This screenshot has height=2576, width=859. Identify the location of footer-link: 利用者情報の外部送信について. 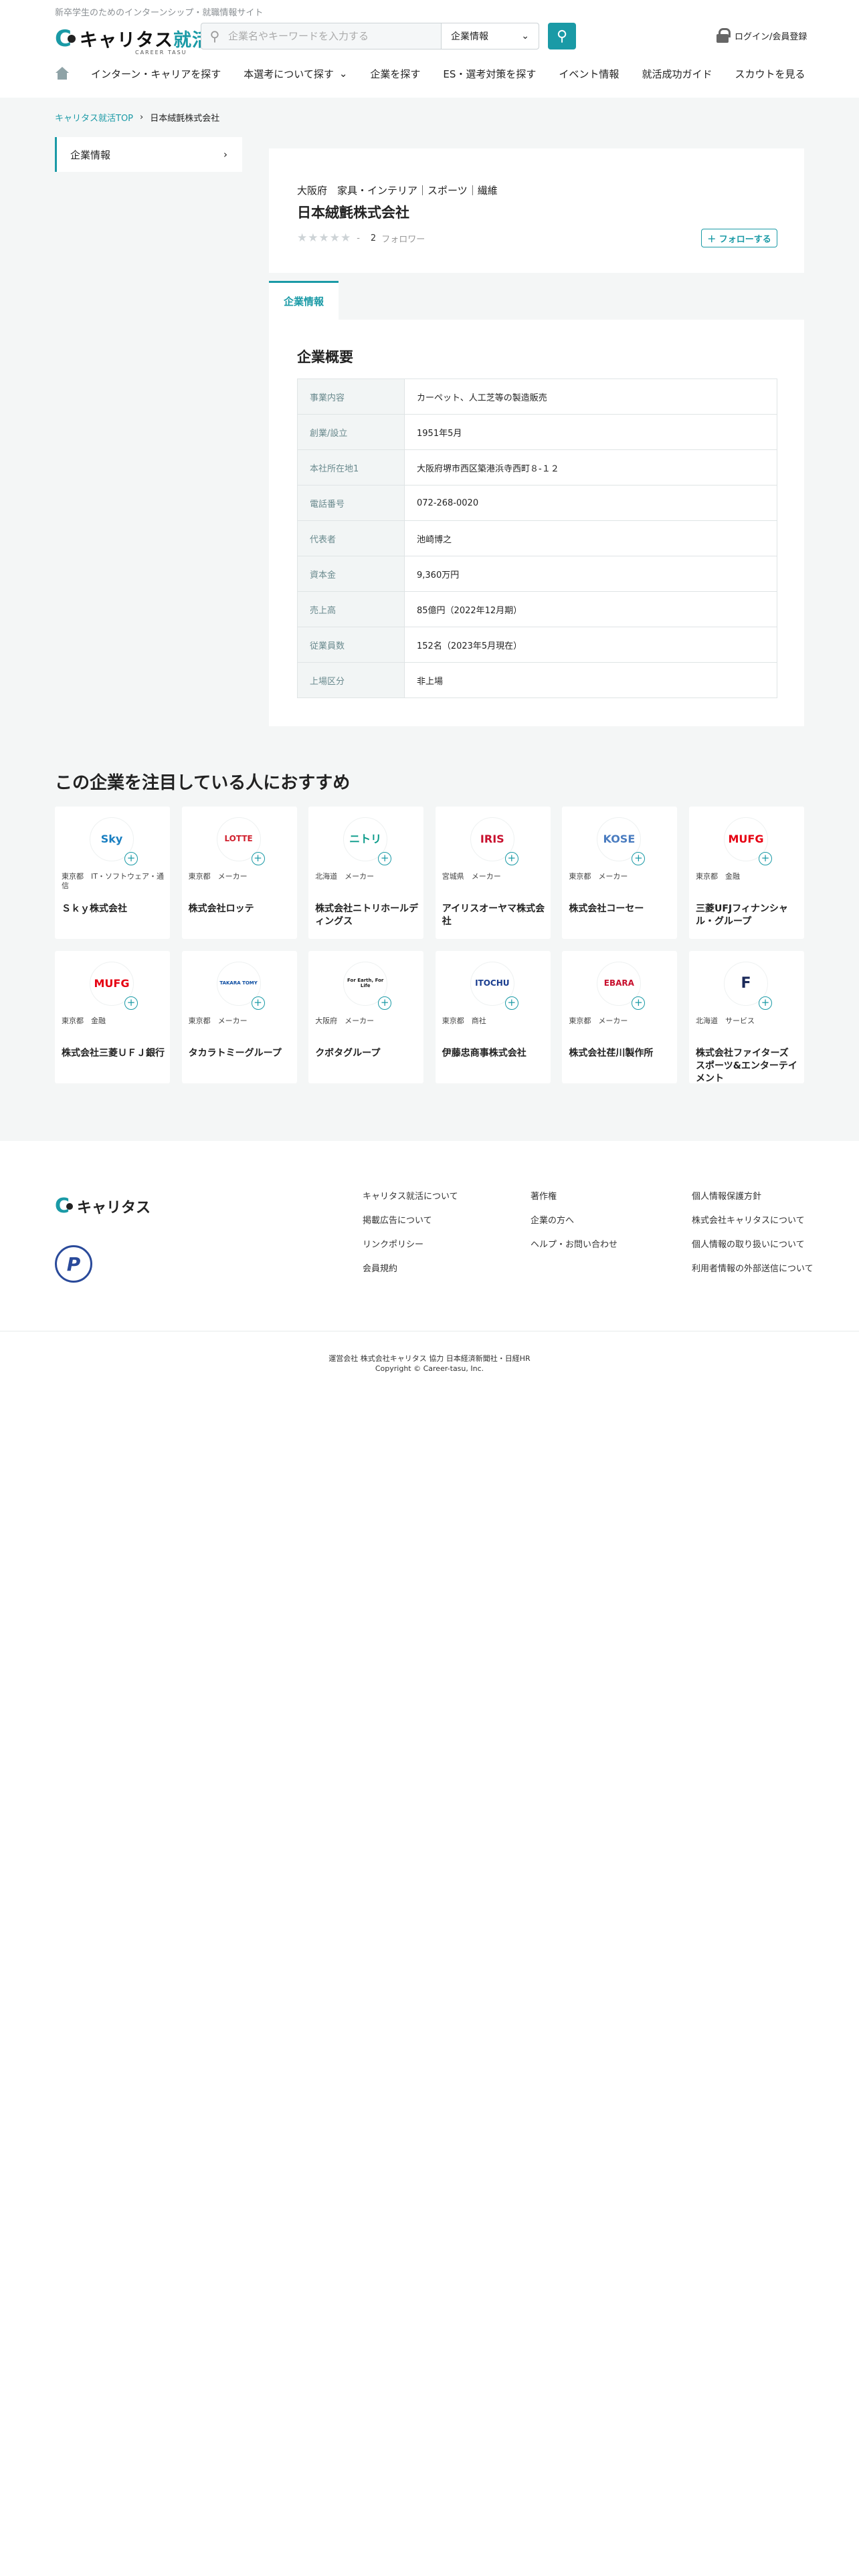
(753, 1269).